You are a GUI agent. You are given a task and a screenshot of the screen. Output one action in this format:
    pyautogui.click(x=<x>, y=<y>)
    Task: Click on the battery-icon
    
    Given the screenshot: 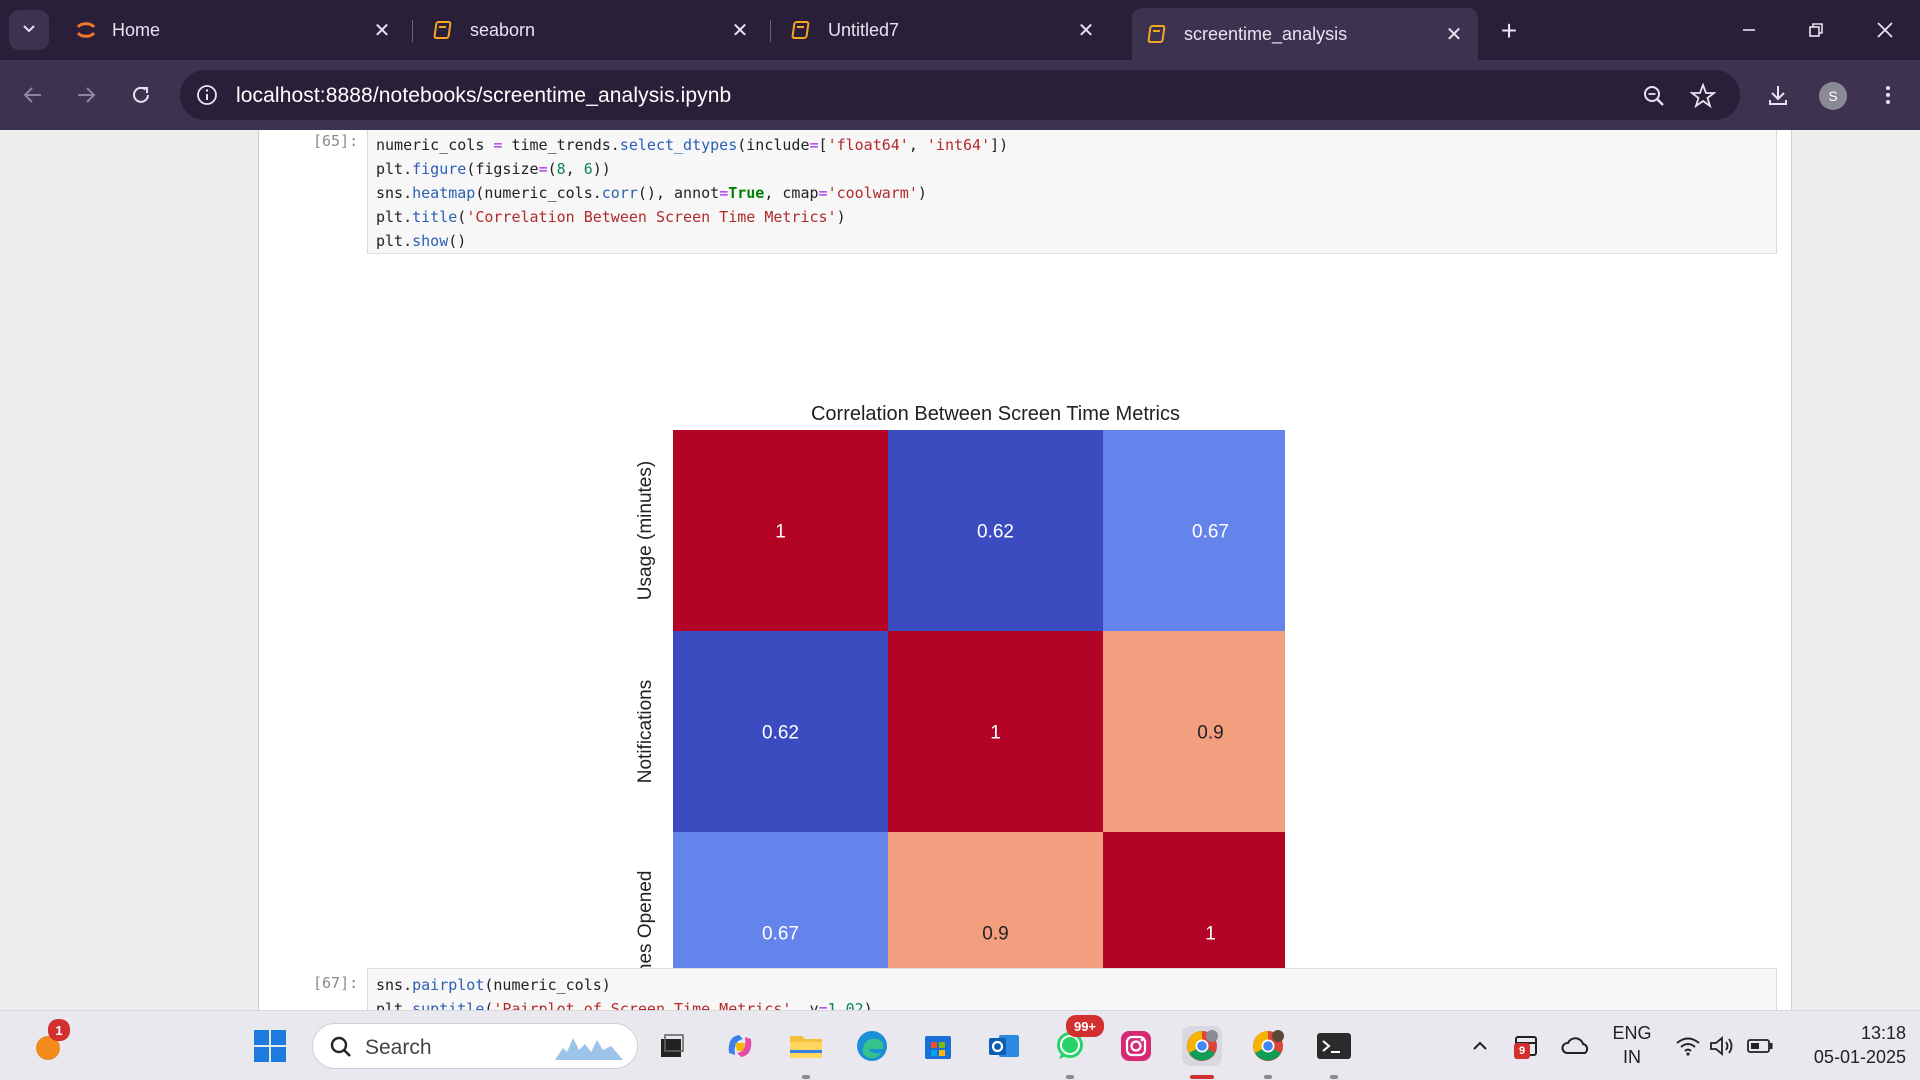 What is the action you would take?
    pyautogui.click(x=1760, y=1046)
    